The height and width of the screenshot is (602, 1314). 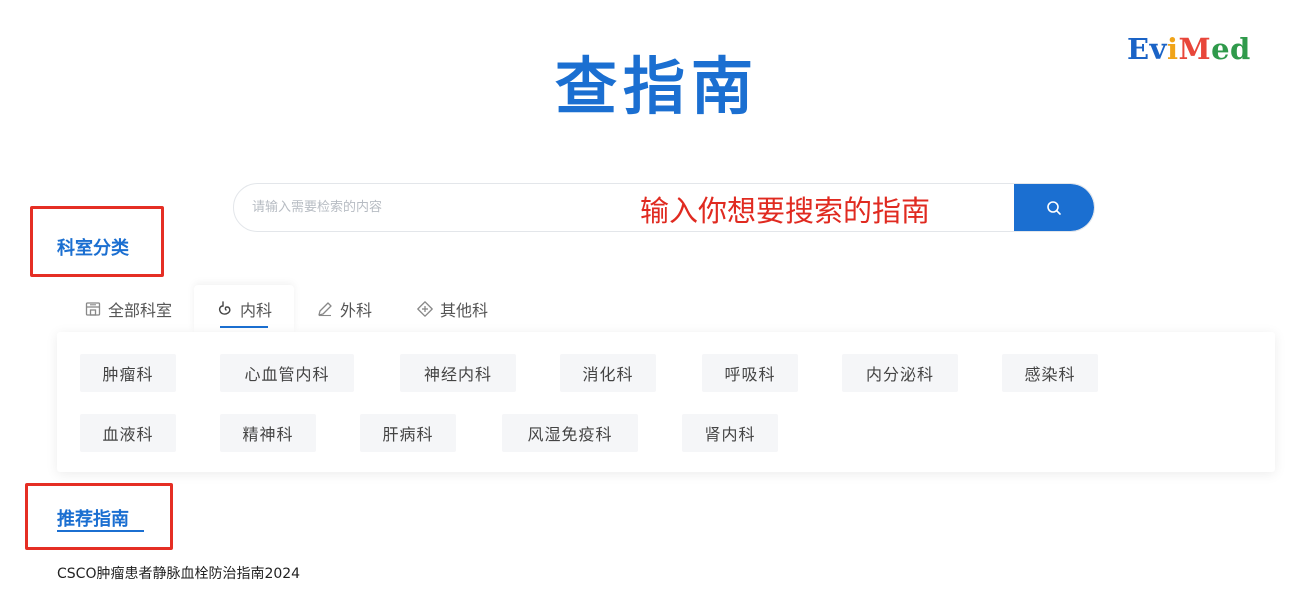 What do you see at coordinates (256, 310) in the screenshot?
I see `tab-label: 内科` at bounding box center [256, 310].